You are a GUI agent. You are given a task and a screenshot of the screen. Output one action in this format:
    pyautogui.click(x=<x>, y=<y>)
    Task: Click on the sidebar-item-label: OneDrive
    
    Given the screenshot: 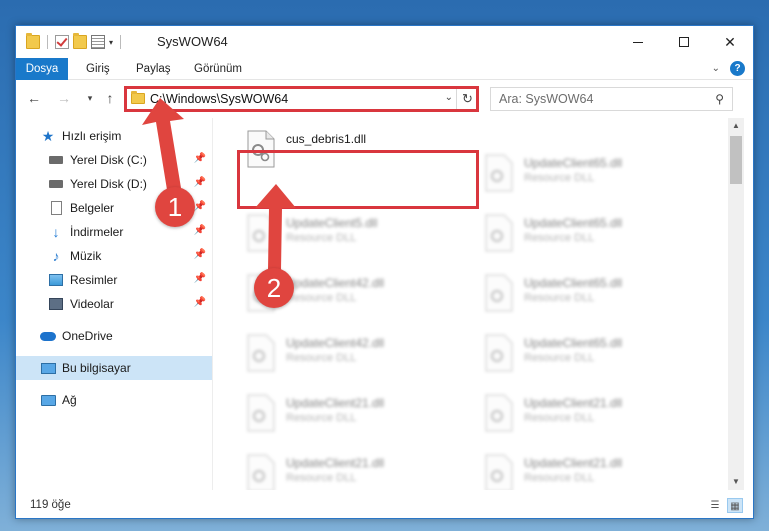 What is the action you would take?
    pyautogui.click(x=87, y=336)
    